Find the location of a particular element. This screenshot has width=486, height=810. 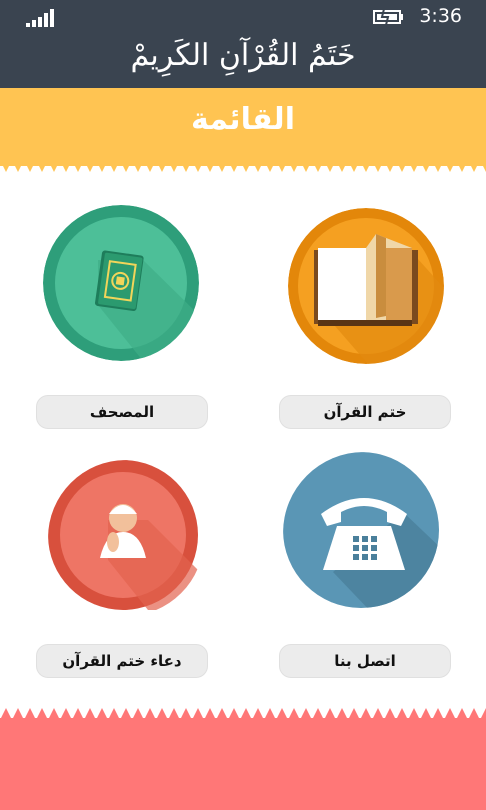

clock: 3:36 is located at coordinates (440, 16).